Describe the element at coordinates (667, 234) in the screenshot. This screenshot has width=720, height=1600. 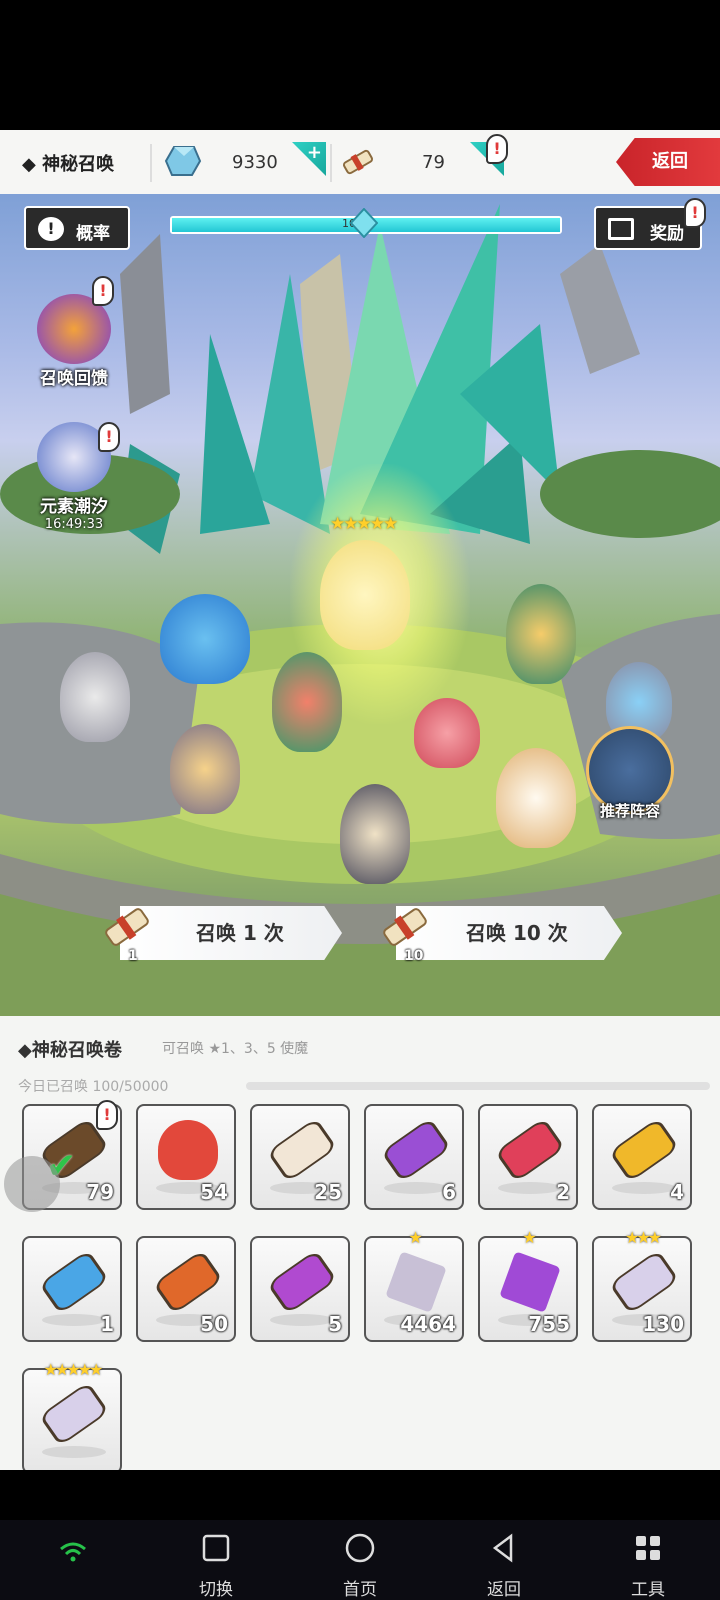
I see `reward-label: 奖励` at that location.